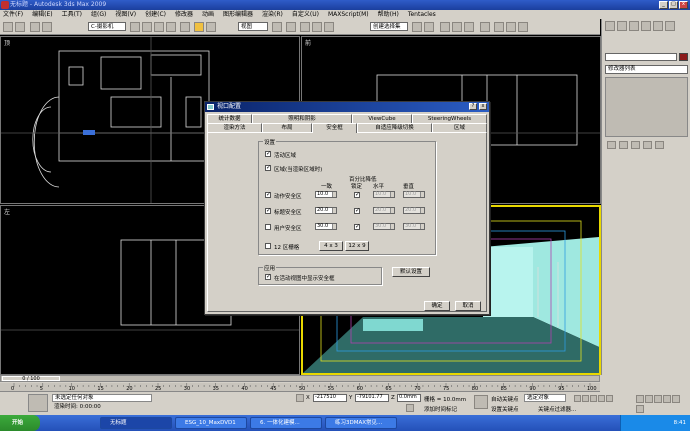  Describe the element at coordinates (35, 27) in the screenshot. I see `link-icon` at that location.